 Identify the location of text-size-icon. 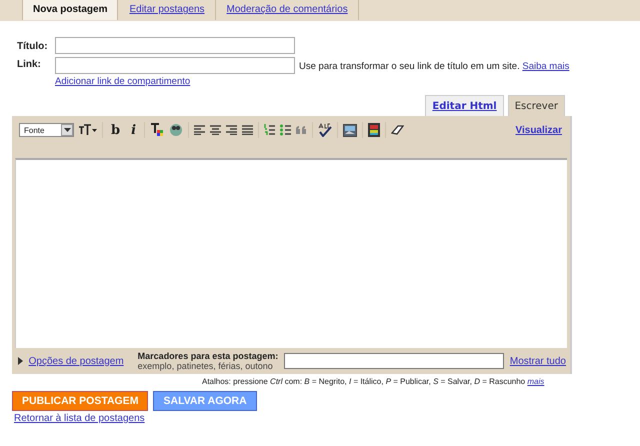
(88, 130).